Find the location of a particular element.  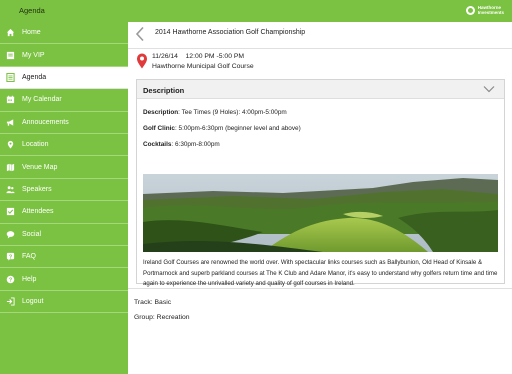

sidebar-item-label: My VIP is located at coordinates (33, 55).